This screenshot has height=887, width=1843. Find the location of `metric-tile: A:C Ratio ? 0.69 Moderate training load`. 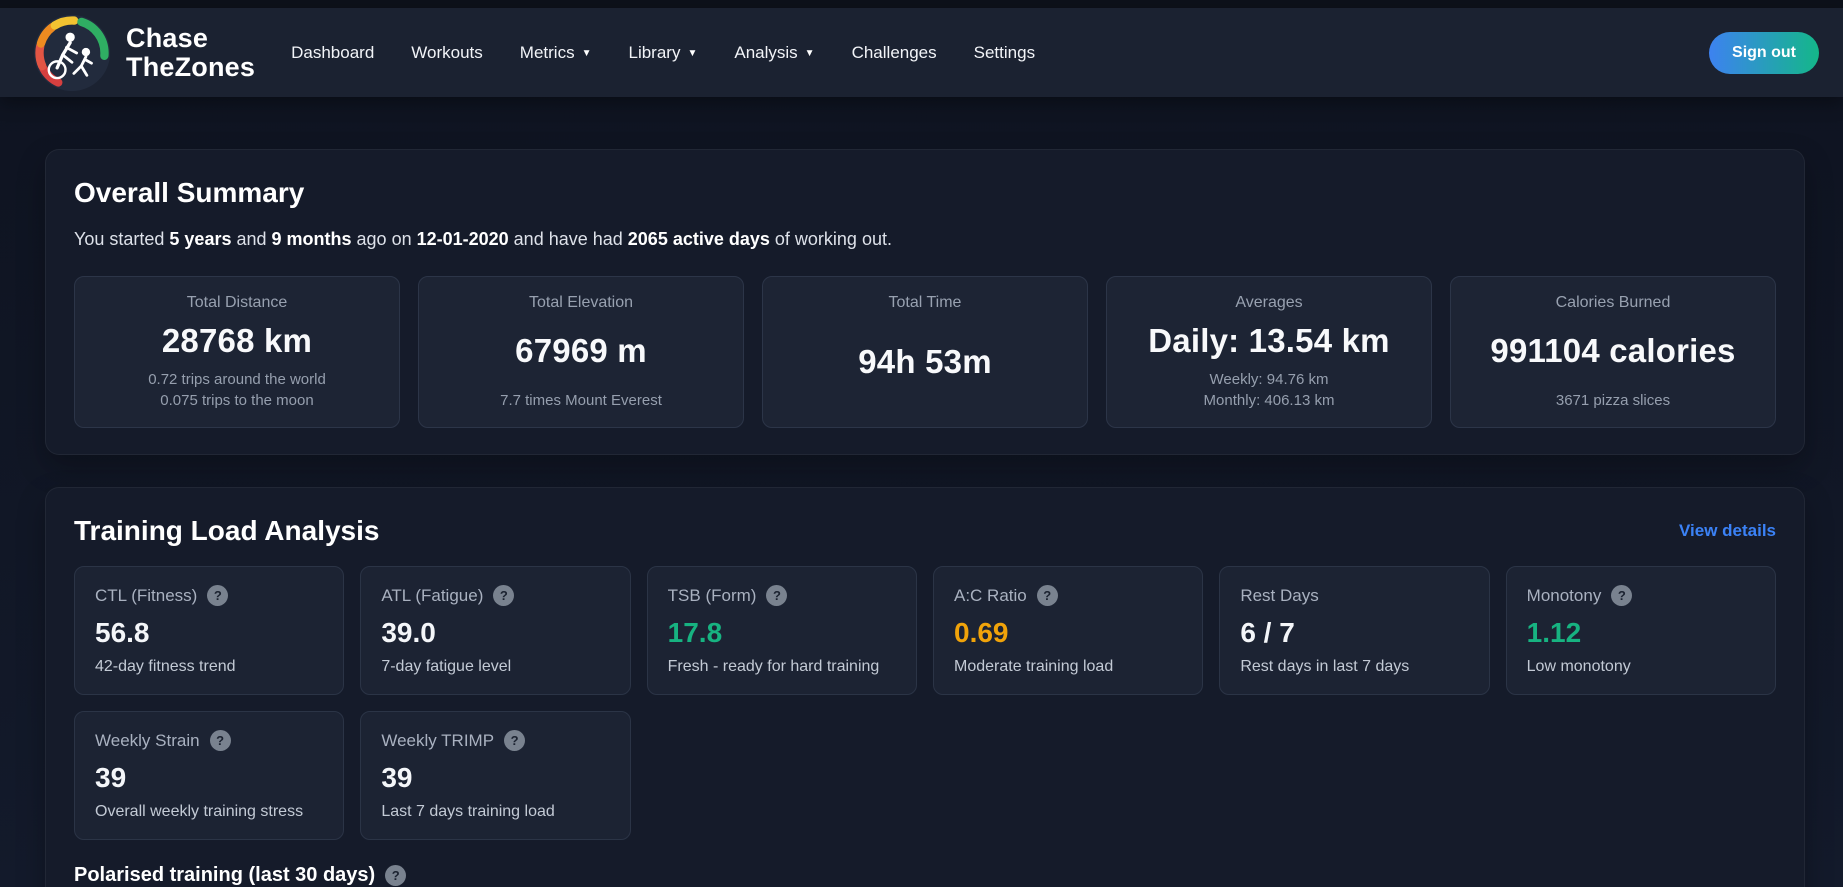

metric-tile: A:C Ratio ? 0.69 Moderate training load is located at coordinates (1068, 630).